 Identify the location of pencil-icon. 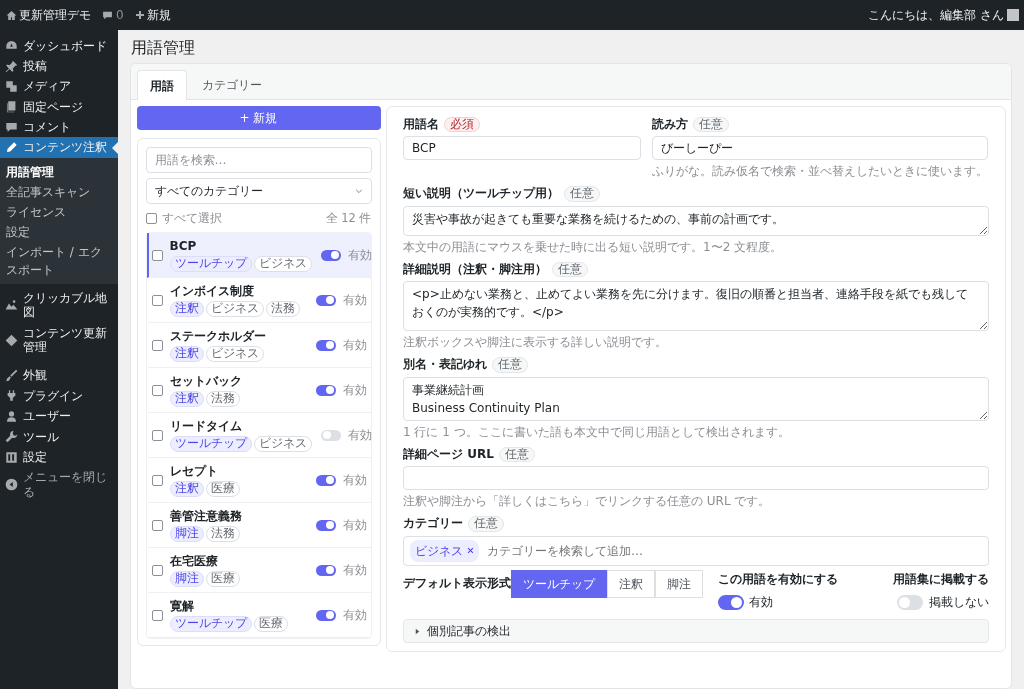
(11, 148).